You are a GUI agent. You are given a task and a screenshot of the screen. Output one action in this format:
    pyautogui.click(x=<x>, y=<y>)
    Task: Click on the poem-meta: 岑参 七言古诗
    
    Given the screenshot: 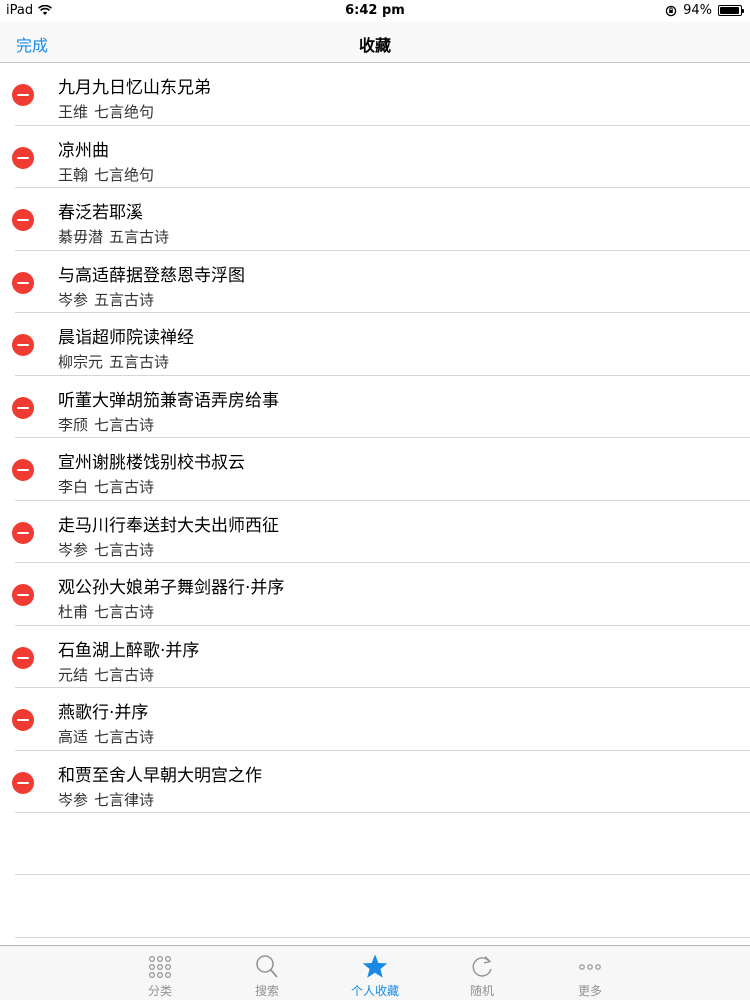 What is the action you would take?
    pyautogui.click(x=106, y=549)
    